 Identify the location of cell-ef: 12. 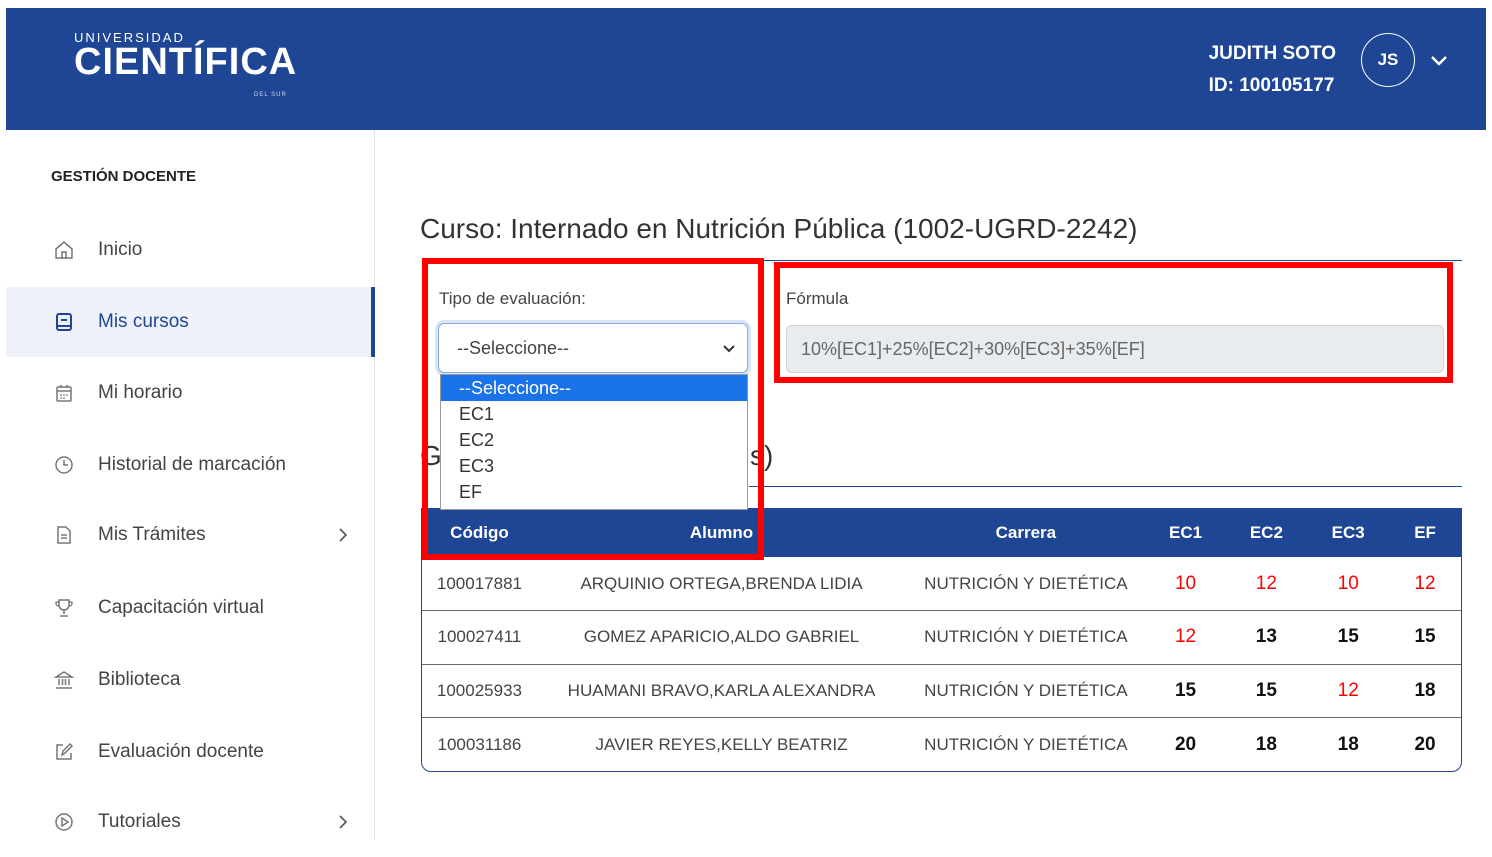
(1425, 584).